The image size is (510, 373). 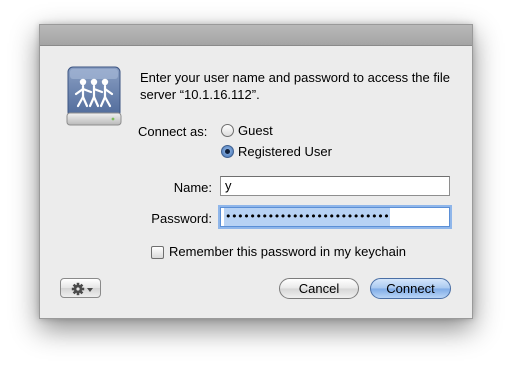 I want to click on registered-user-radio, so click(x=227, y=151).